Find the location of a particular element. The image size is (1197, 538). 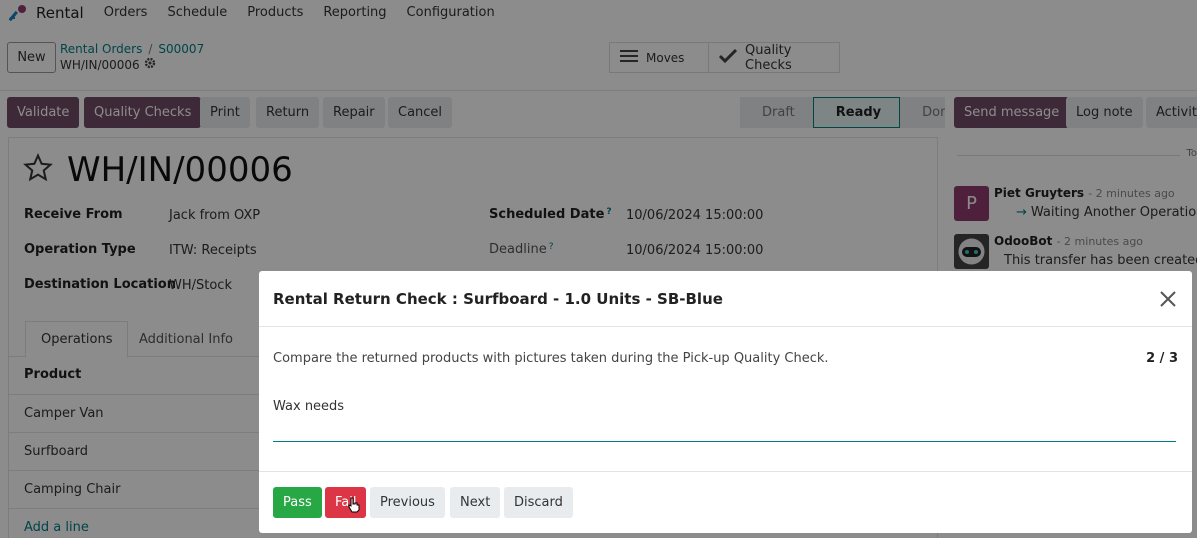

check-counter: 2 / 3 is located at coordinates (1162, 358).